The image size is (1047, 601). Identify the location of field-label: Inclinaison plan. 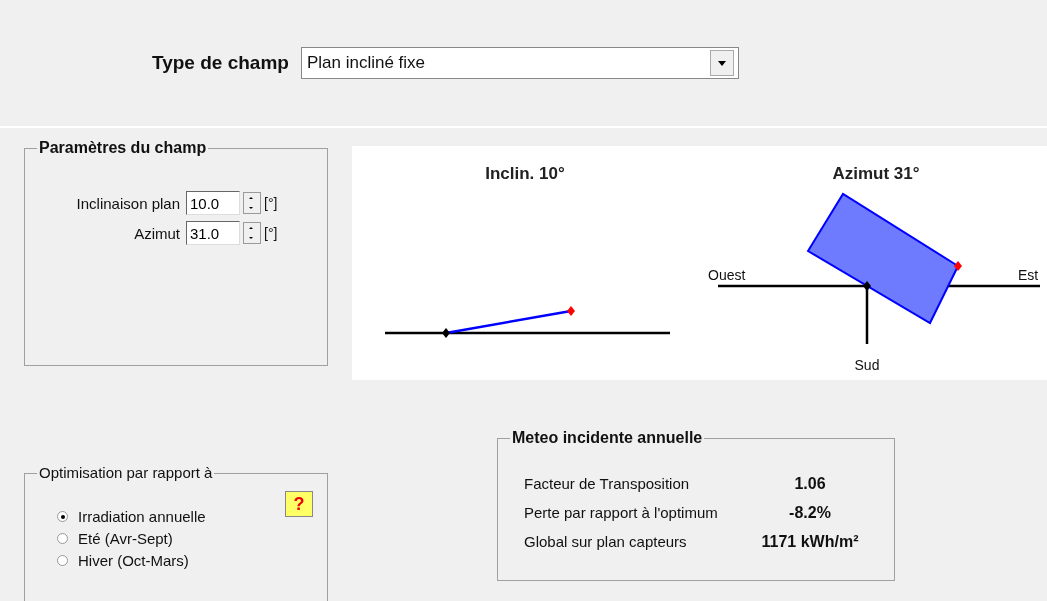
(127, 203).